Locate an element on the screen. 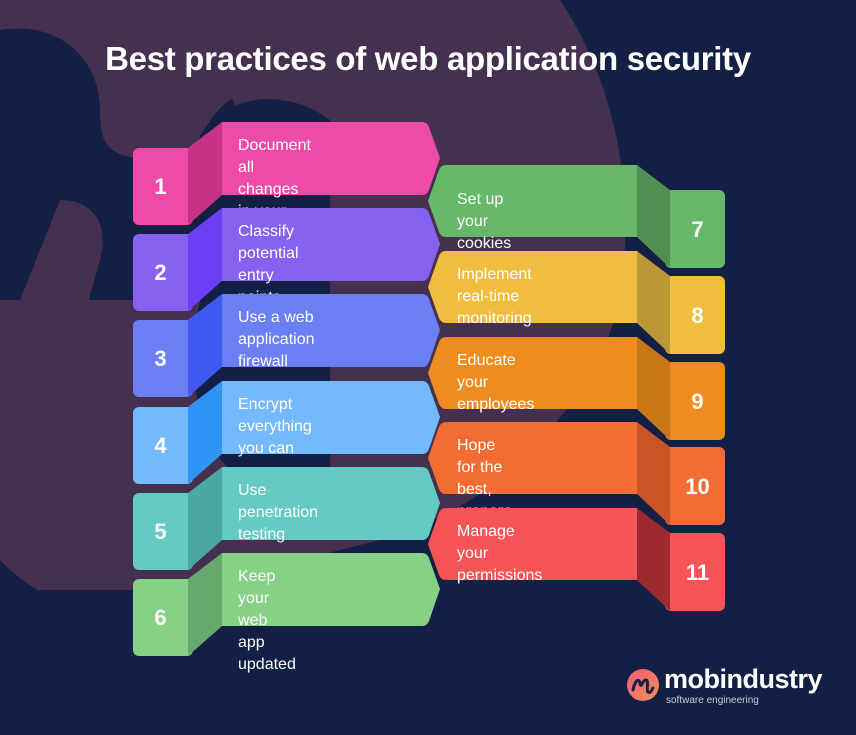 Image resolution: width=856 pixels, height=735 pixels. practice-number: 9 is located at coordinates (697, 401).